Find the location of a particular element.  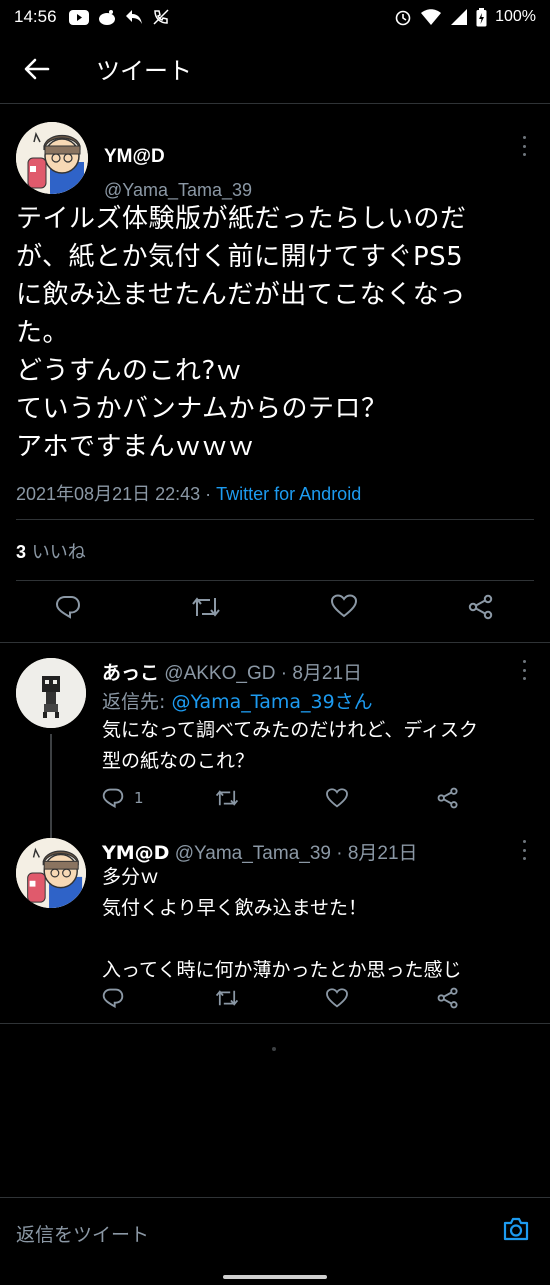

replying-to: 返信先: @Yama_Tama_39さん is located at coordinates (237, 700).